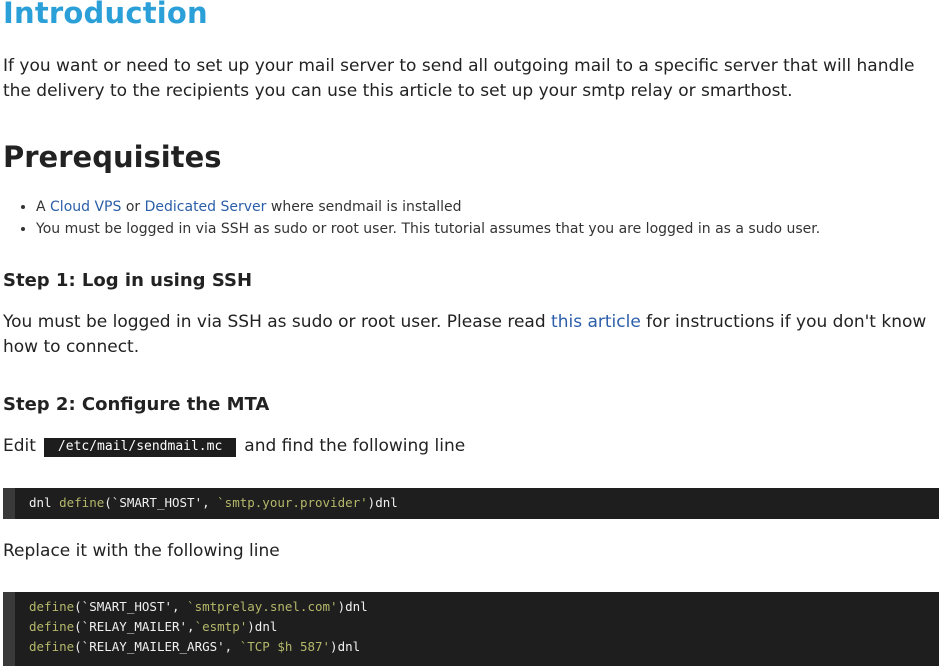 The image size is (945, 672). What do you see at coordinates (292, 502) in the screenshot?
I see `code-token: `smtp.your.provider'` at bounding box center [292, 502].